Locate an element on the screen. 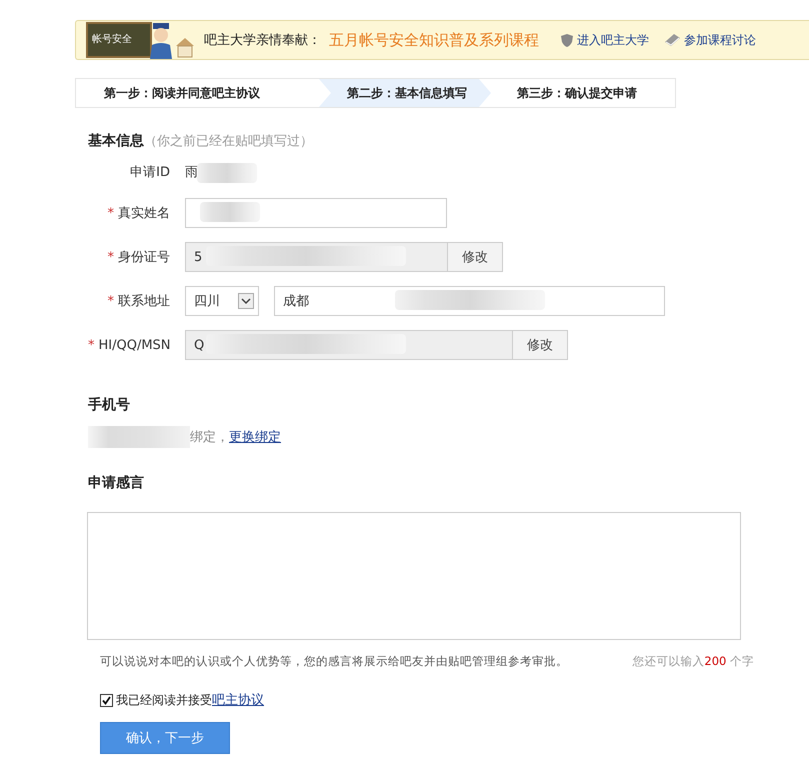  step-tab: 第二步：基本信息填写 is located at coordinates (405, 93).